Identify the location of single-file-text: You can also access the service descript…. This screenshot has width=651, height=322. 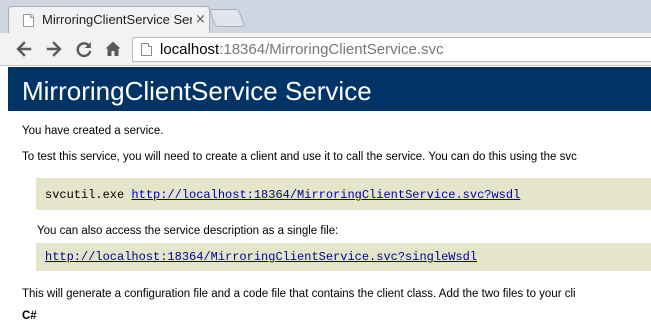
(188, 231).